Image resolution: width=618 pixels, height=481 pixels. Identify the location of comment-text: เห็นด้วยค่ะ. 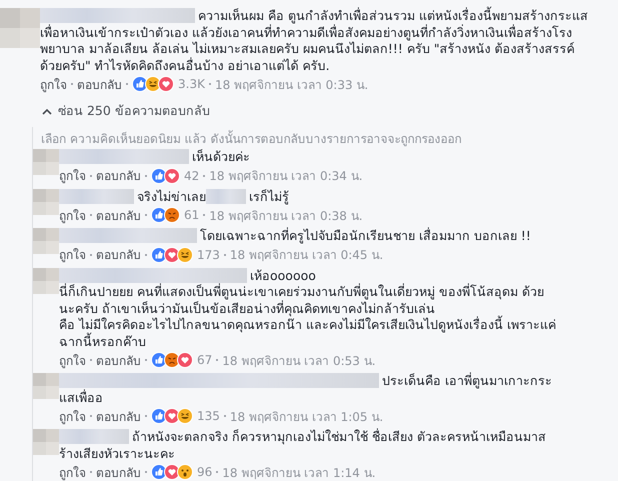
(319, 157).